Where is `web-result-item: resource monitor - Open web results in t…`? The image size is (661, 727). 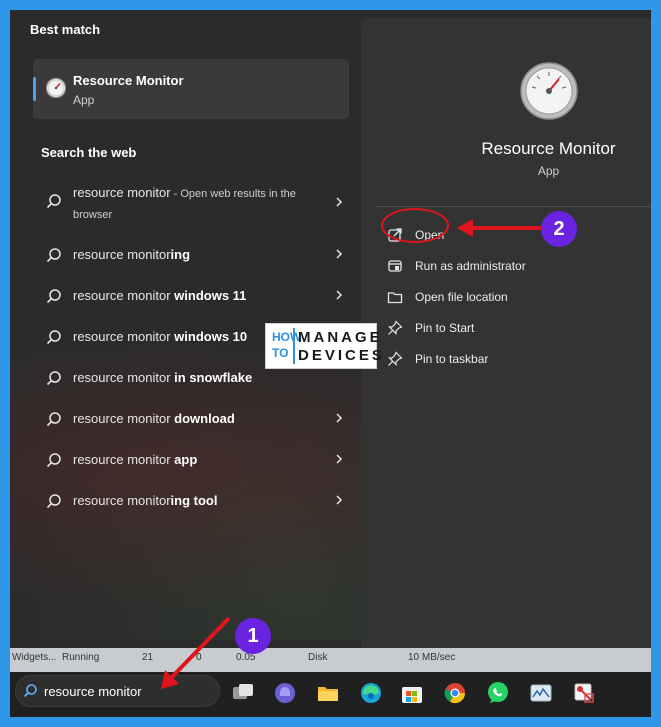 web-result-item: resource monitor - Open web results in t… is located at coordinates (190, 206).